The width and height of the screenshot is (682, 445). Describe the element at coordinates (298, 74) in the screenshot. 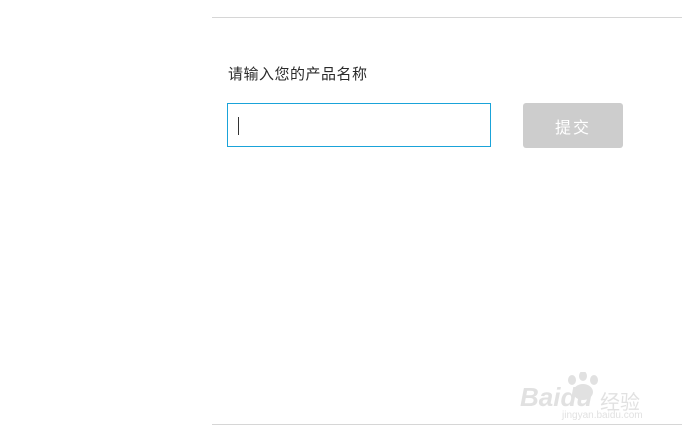

I see `product-name-prompt: 请输入您的产品名称` at that location.